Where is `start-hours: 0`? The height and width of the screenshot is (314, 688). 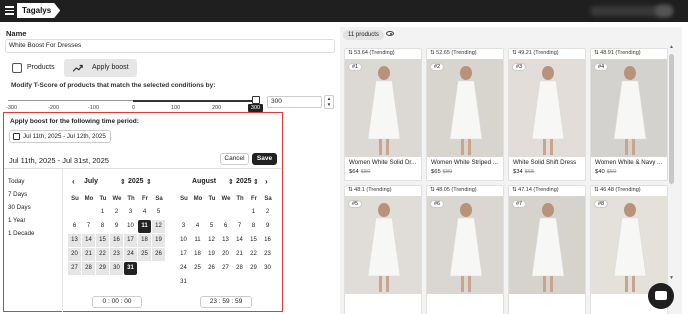
start-hours: 0 is located at coordinates (105, 301).